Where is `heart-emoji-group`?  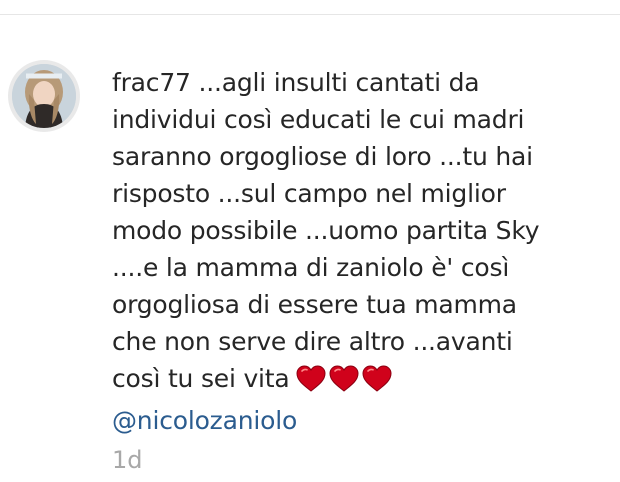
heart-emoji-group is located at coordinates (345, 383).